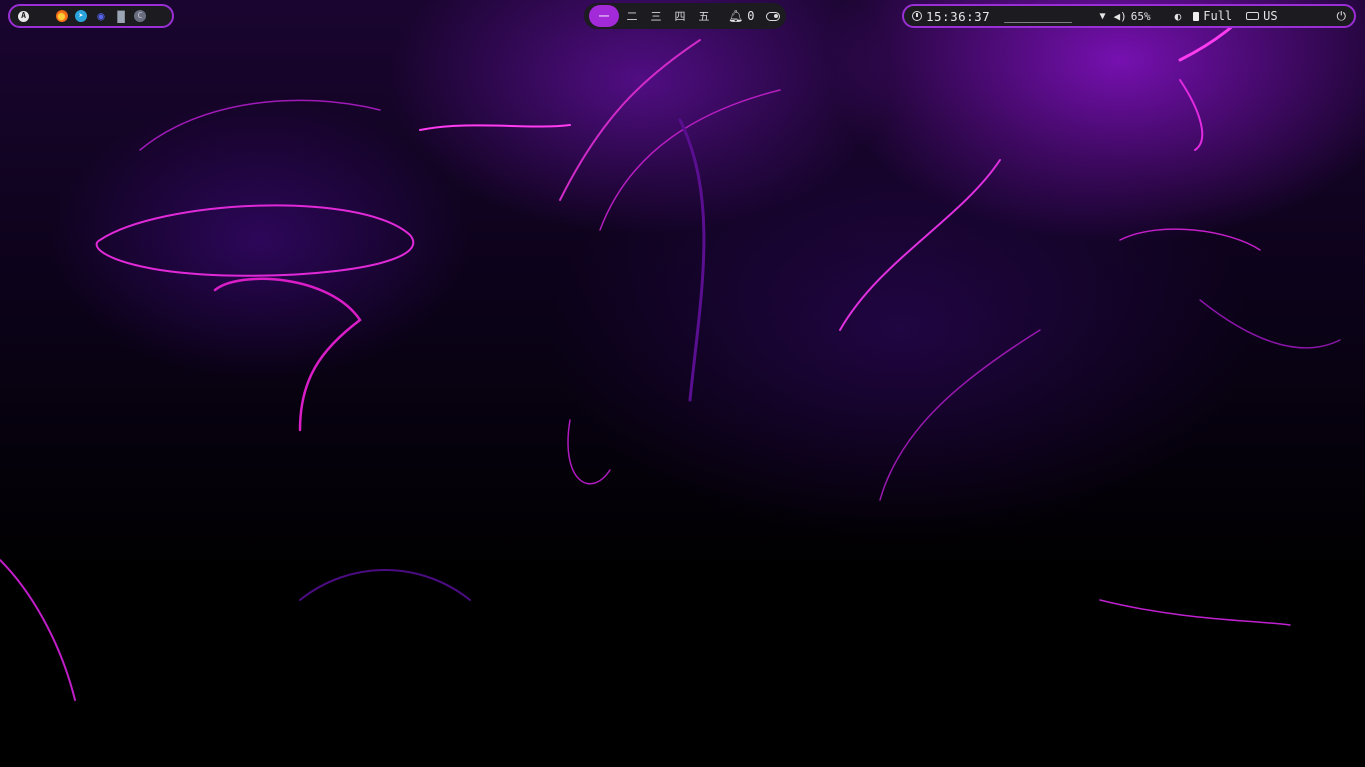  Describe the element at coordinates (1270, 16) in the screenshot. I see `keyboard-layout-label: US` at that location.